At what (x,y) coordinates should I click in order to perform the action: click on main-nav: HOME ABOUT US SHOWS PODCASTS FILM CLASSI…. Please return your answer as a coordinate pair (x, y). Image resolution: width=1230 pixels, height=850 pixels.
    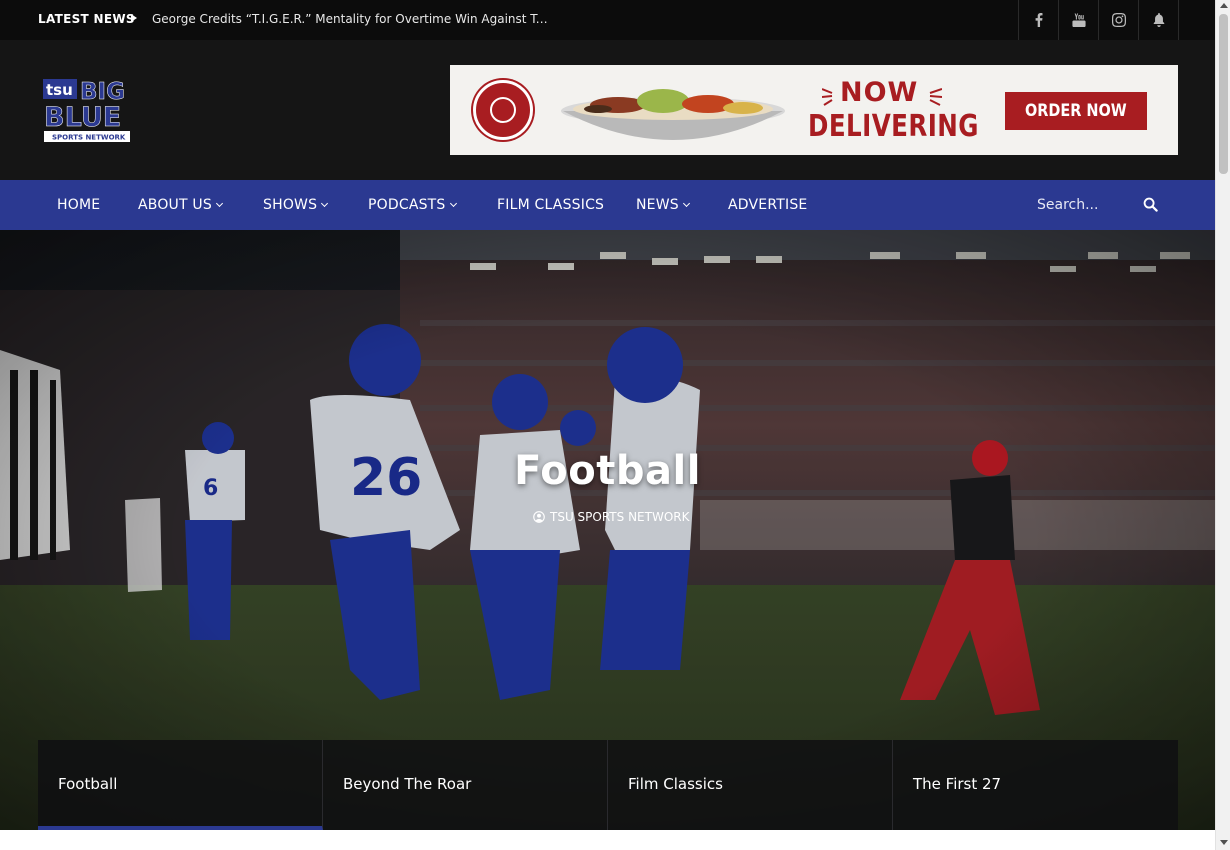
    Looking at the image, I should click on (607, 205).